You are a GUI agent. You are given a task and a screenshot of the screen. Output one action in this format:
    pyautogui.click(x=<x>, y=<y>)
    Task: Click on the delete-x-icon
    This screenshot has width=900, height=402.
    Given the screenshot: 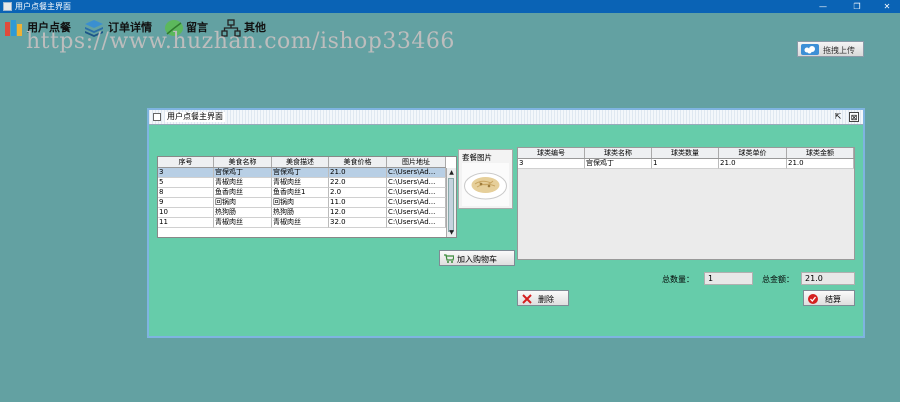 What is the action you would take?
    pyautogui.click(x=527, y=299)
    